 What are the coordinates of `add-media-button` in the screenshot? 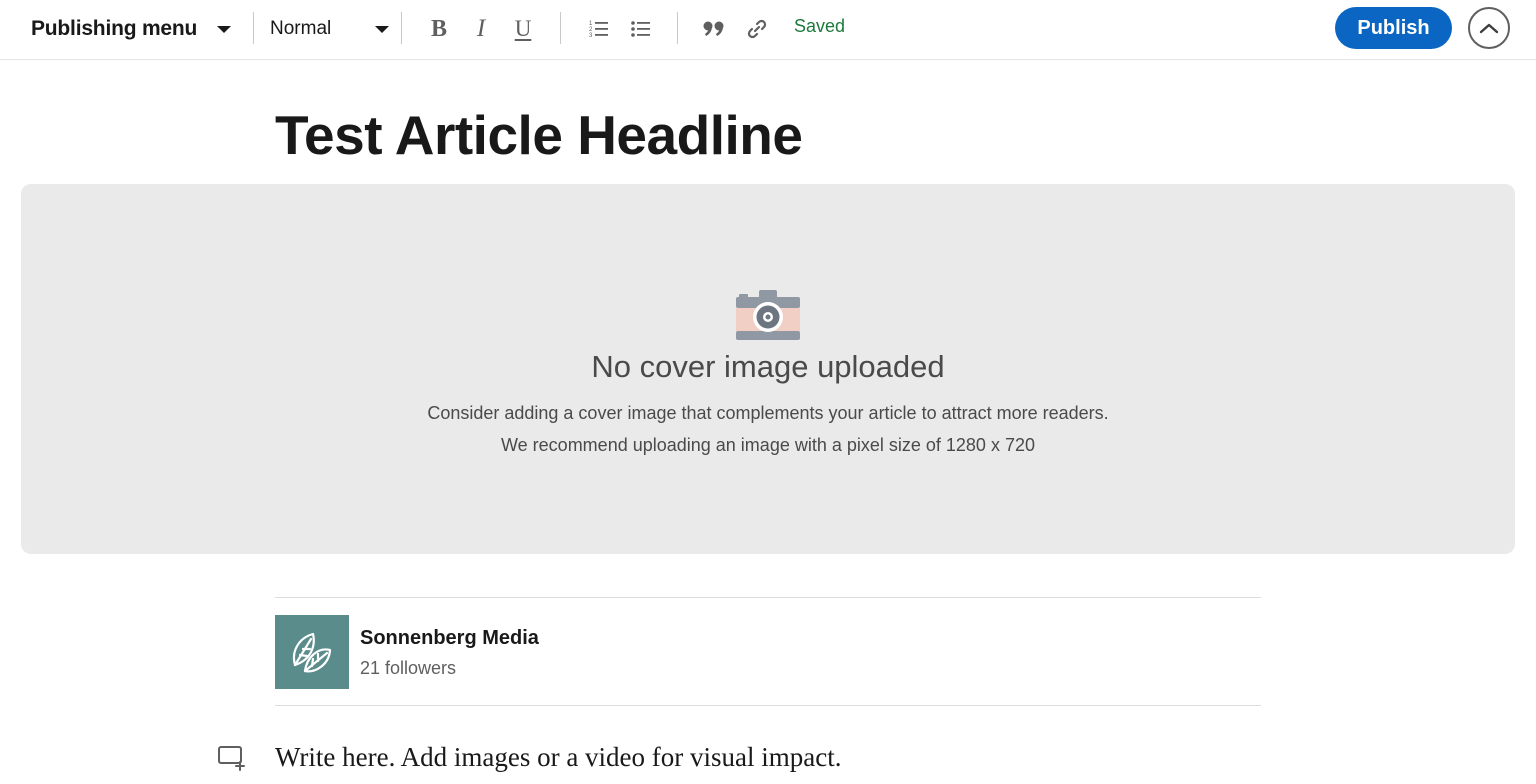 It's located at (232, 758).